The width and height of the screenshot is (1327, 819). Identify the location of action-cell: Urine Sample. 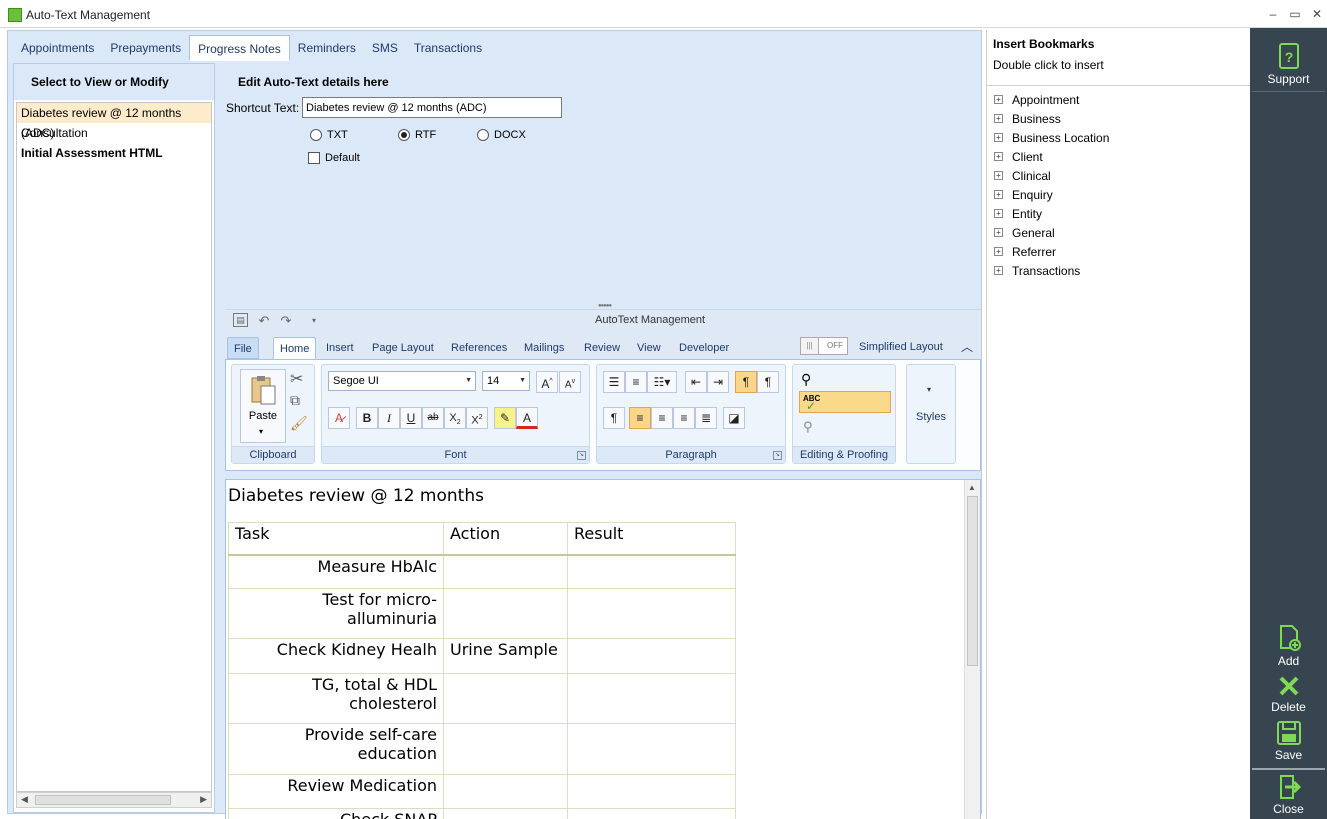
(505, 656).